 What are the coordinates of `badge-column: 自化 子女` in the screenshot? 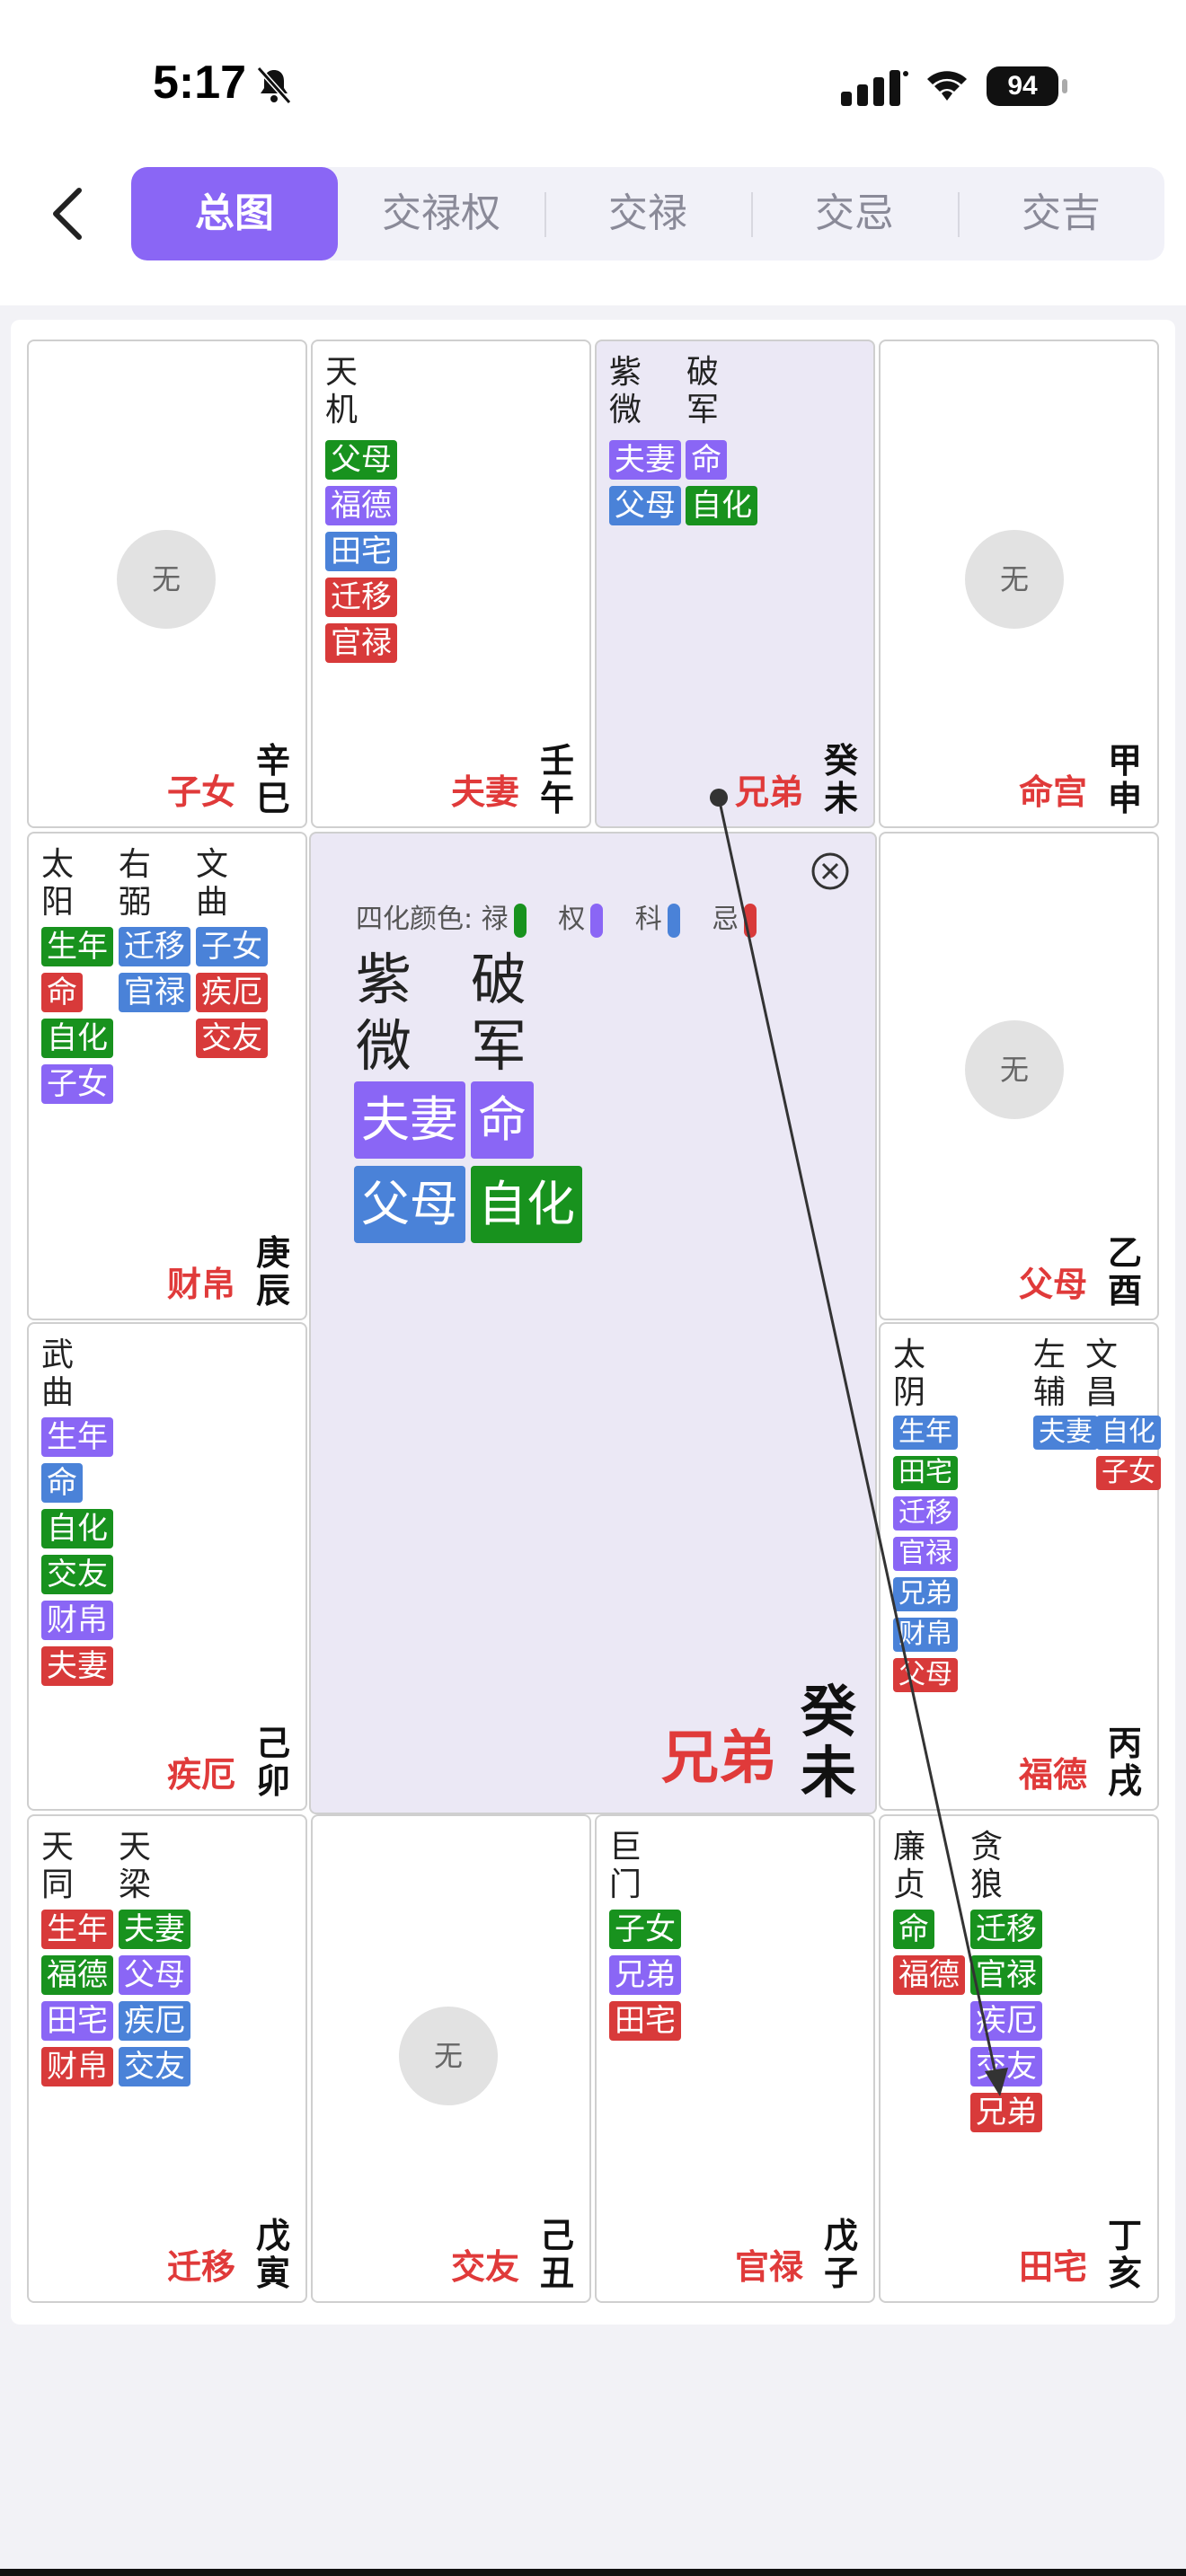 It's located at (1128, 1456).